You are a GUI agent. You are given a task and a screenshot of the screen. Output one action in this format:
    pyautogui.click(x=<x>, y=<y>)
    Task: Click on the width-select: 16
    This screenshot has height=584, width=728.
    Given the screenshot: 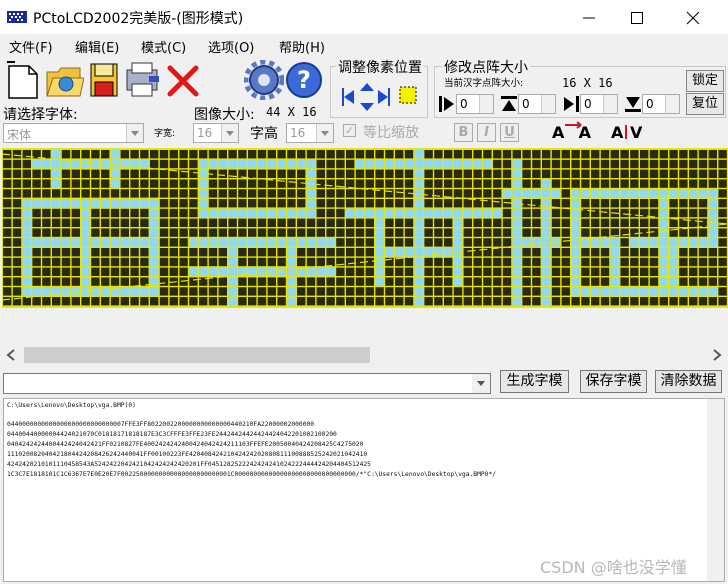 What is the action you would take?
    pyautogui.click(x=216, y=133)
    